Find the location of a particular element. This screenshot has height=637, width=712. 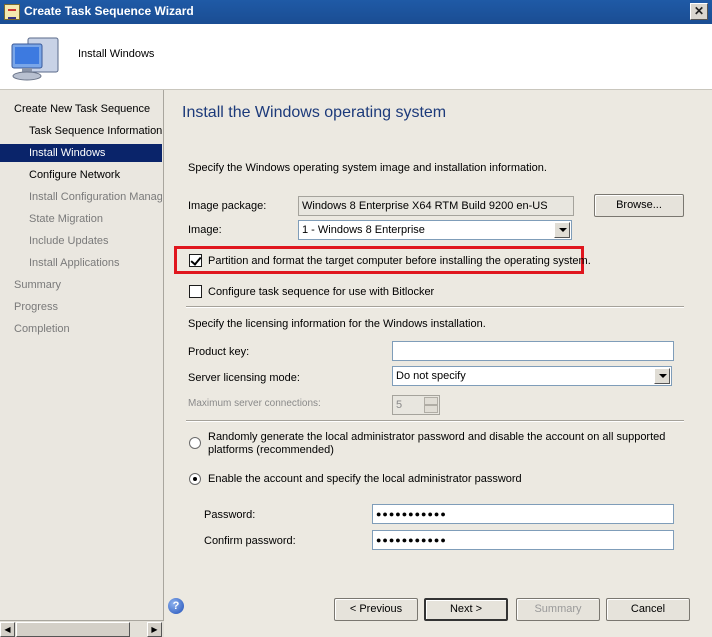

nav-item-state-migration: State Migration is located at coordinates (66, 219).